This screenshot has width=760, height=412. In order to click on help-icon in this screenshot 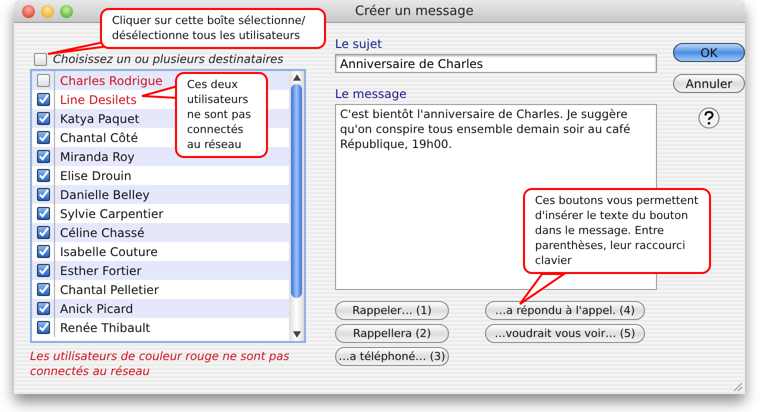, I will do `click(709, 118)`.